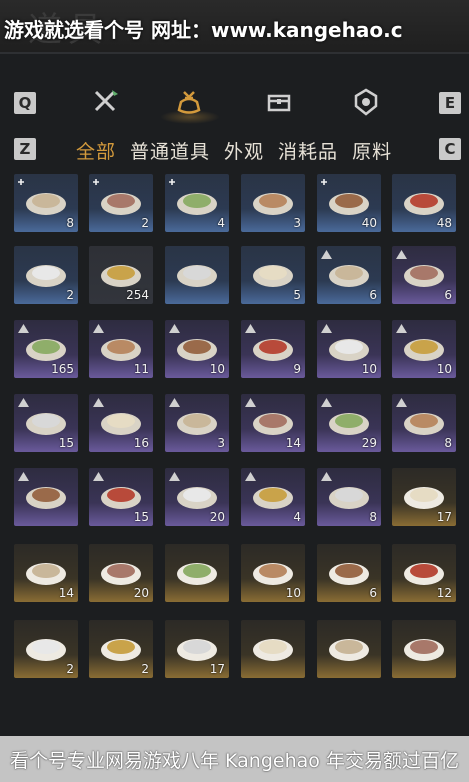 The width and height of the screenshot is (469, 782). I want to click on item-count: 10, so click(444, 369).